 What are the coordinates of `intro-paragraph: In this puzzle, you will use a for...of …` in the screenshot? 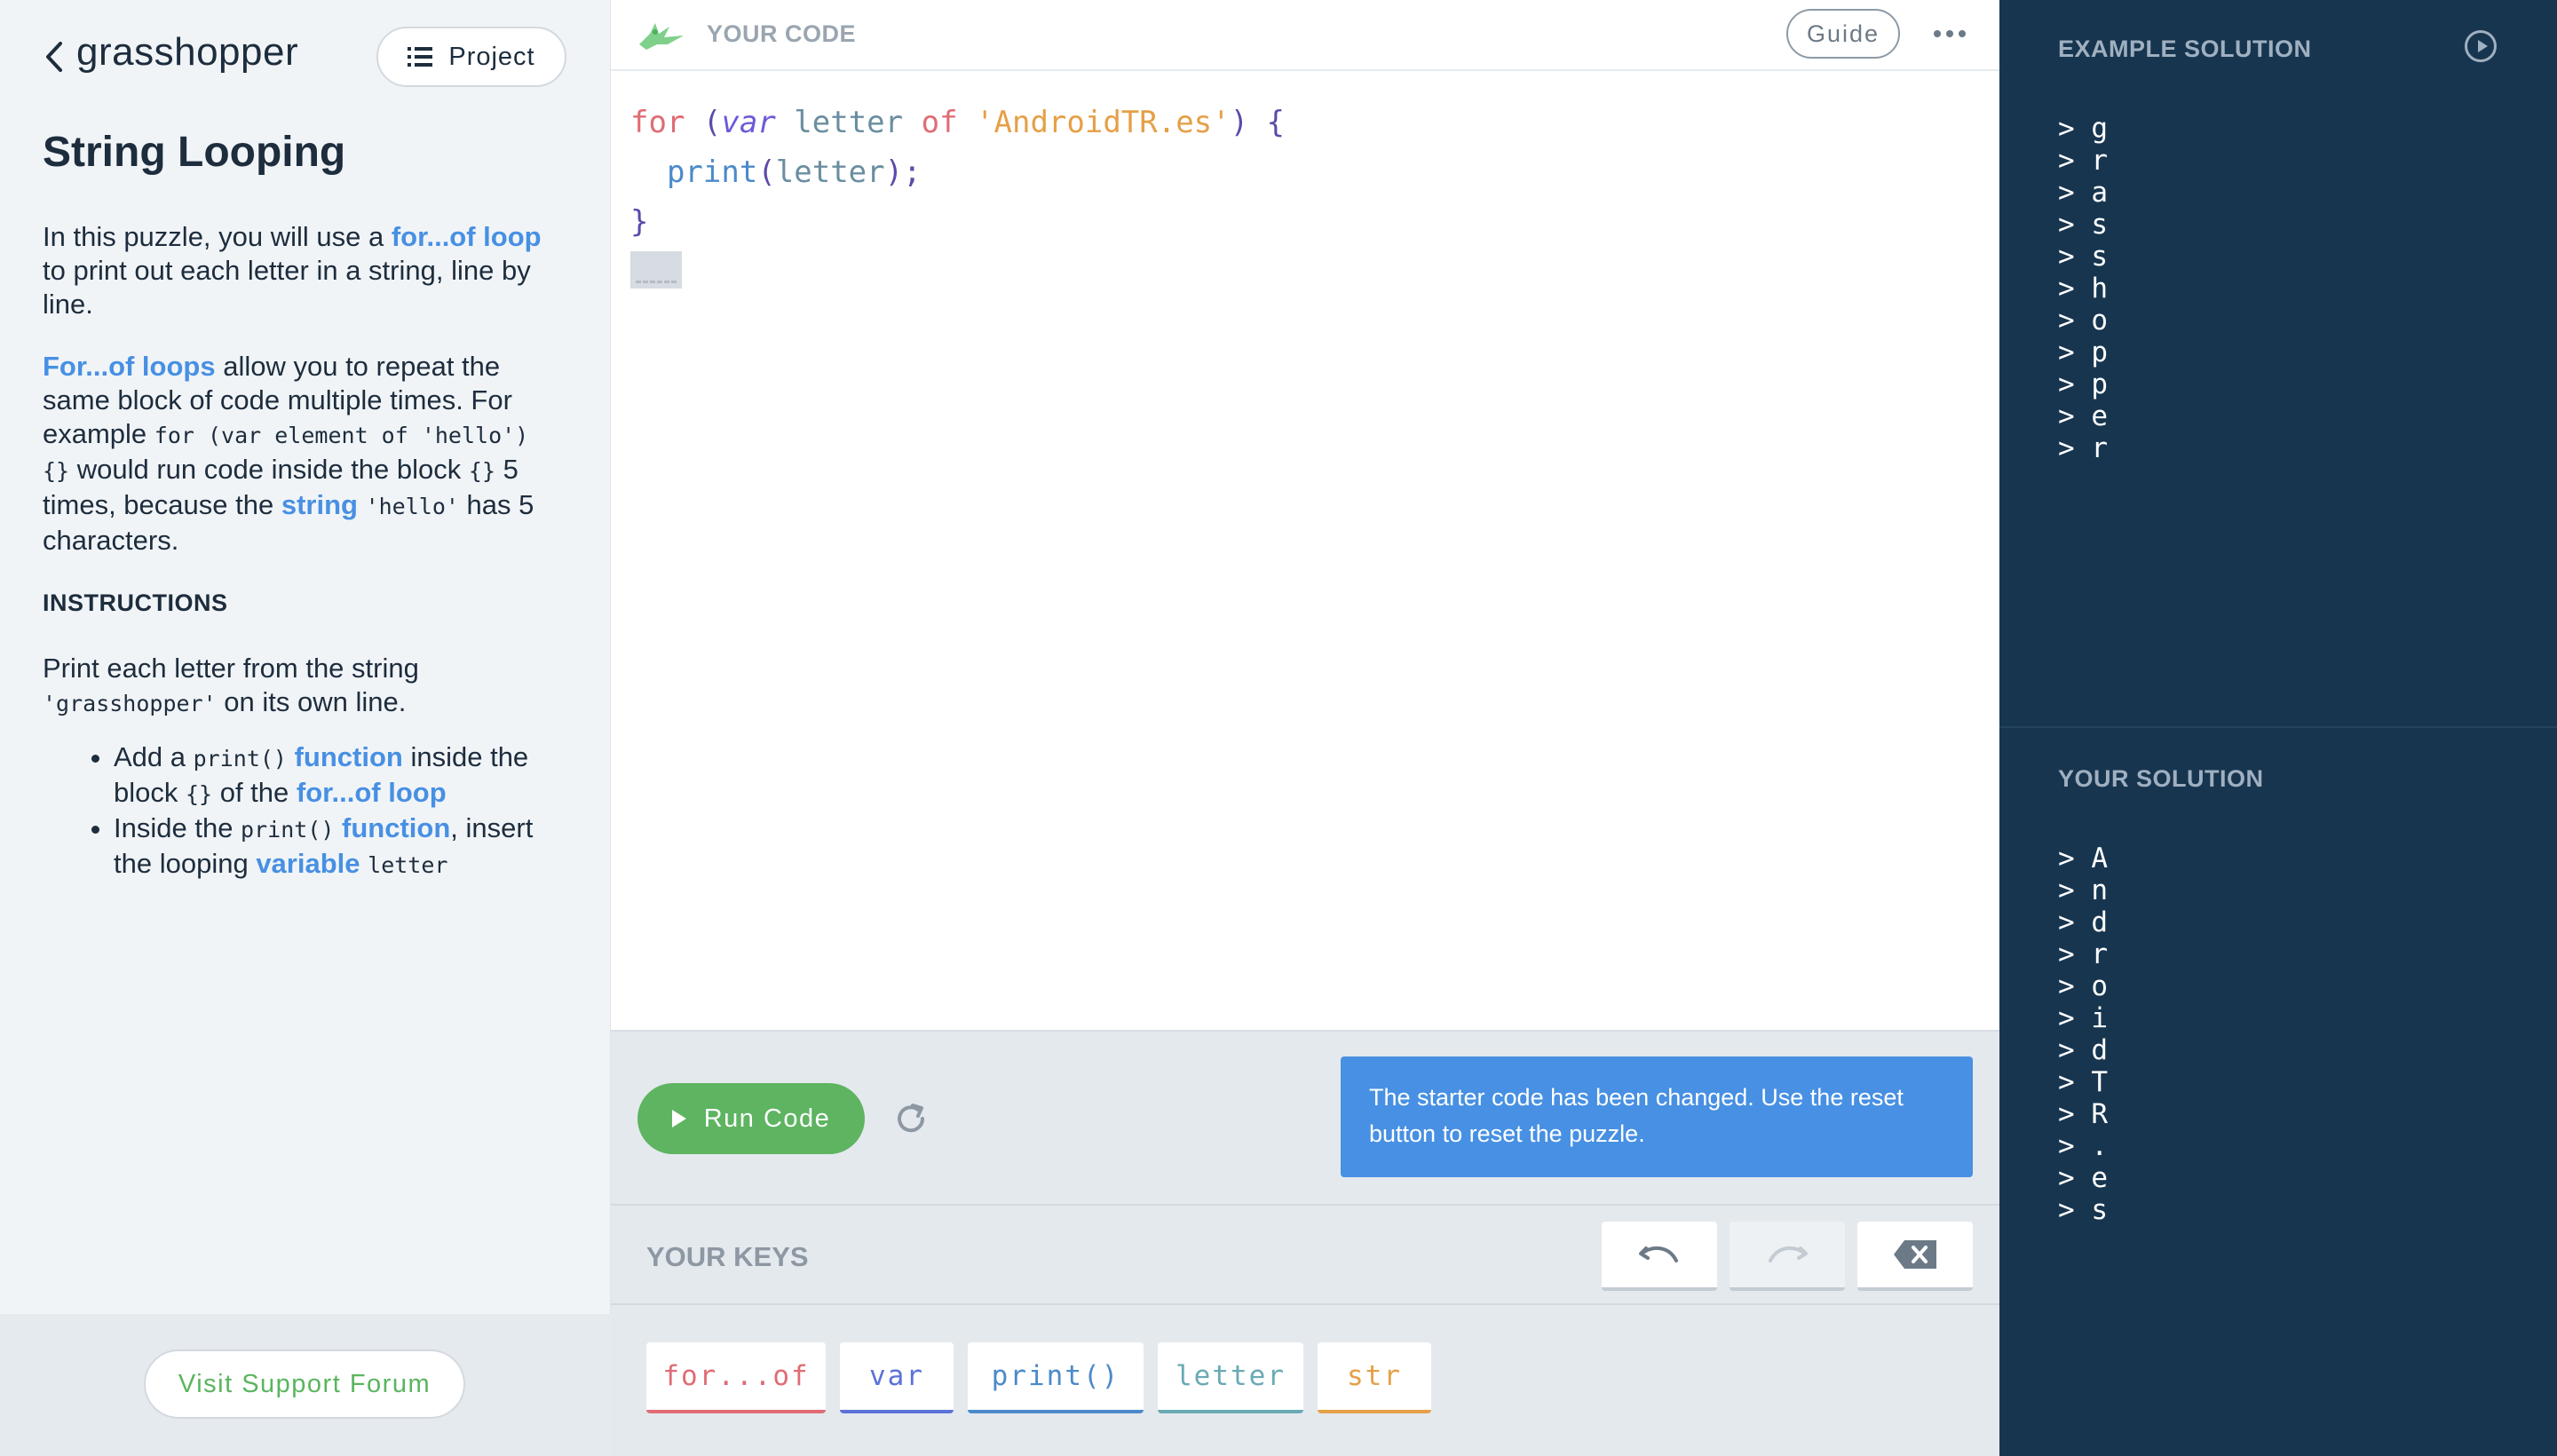 It's located at (292, 270).